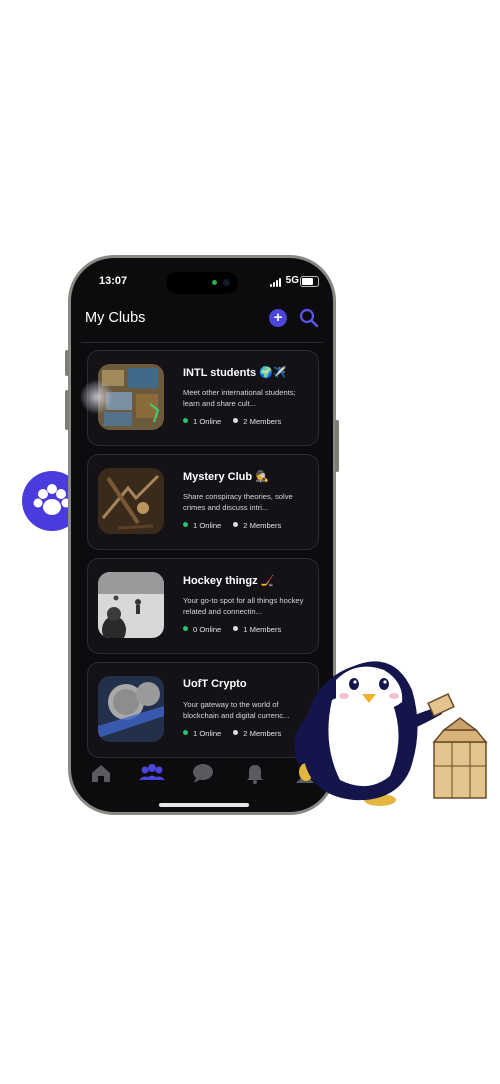 The height and width of the screenshot is (1084, 500). I want to click on header-divider, so click(202, 342).